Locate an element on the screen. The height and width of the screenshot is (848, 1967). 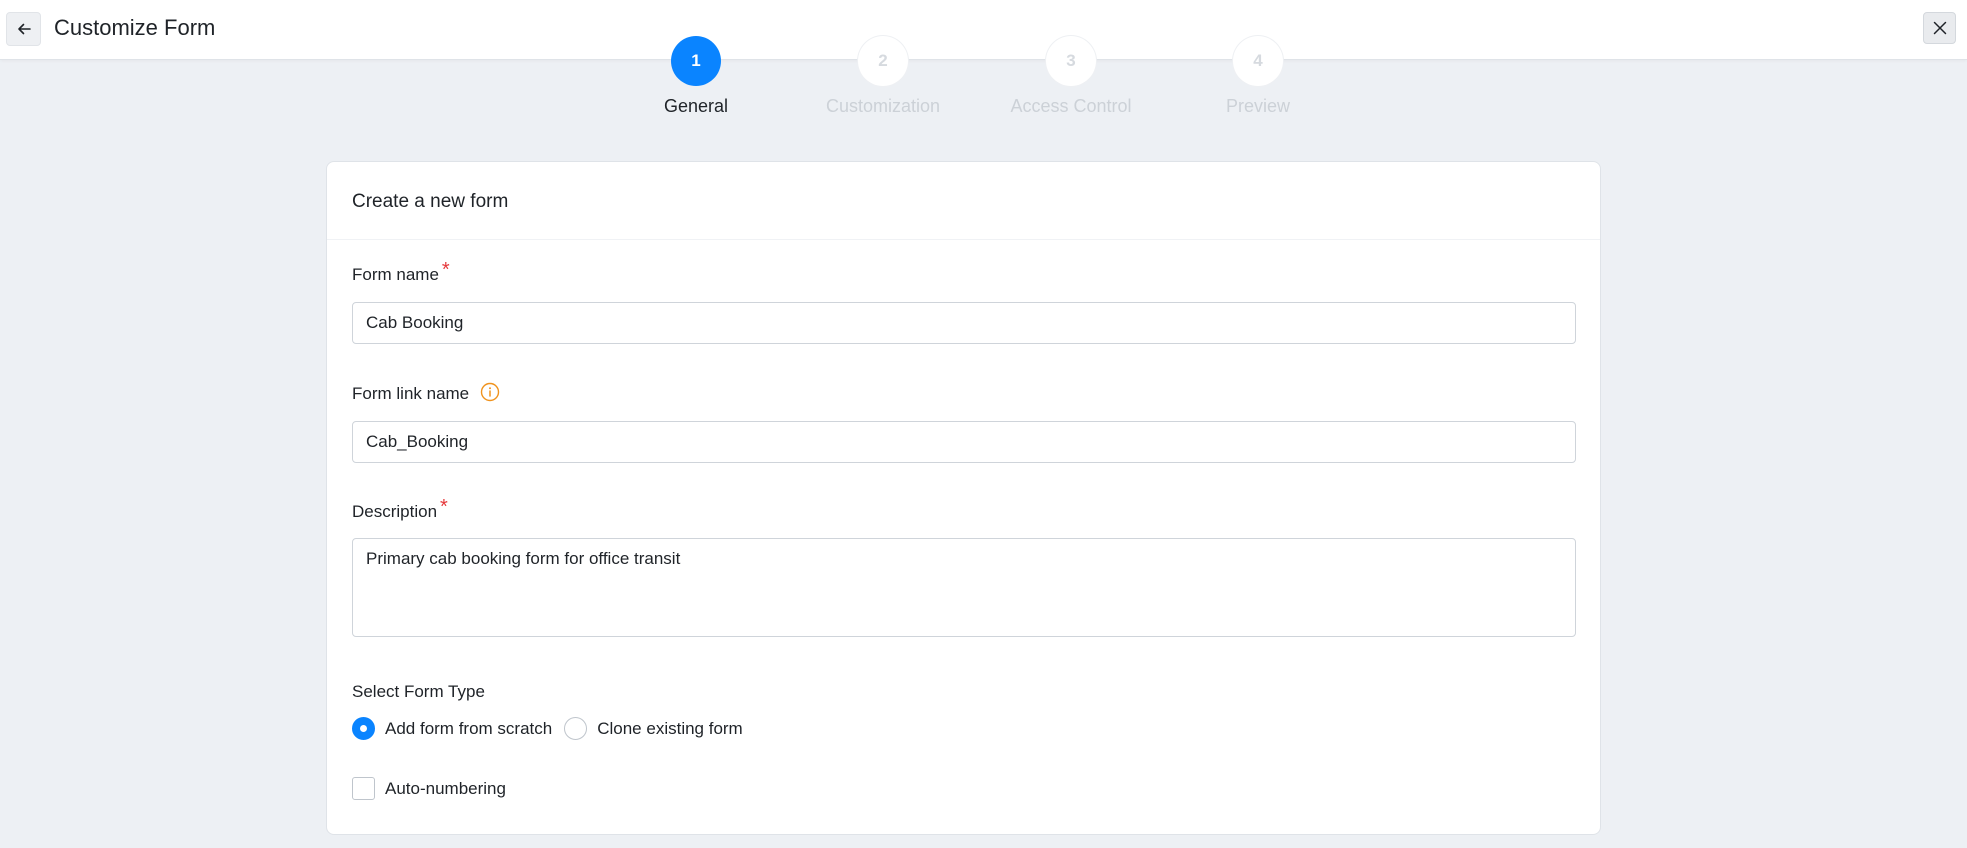
form-name-input: Cab Booking is located at coordinates (964, 323).